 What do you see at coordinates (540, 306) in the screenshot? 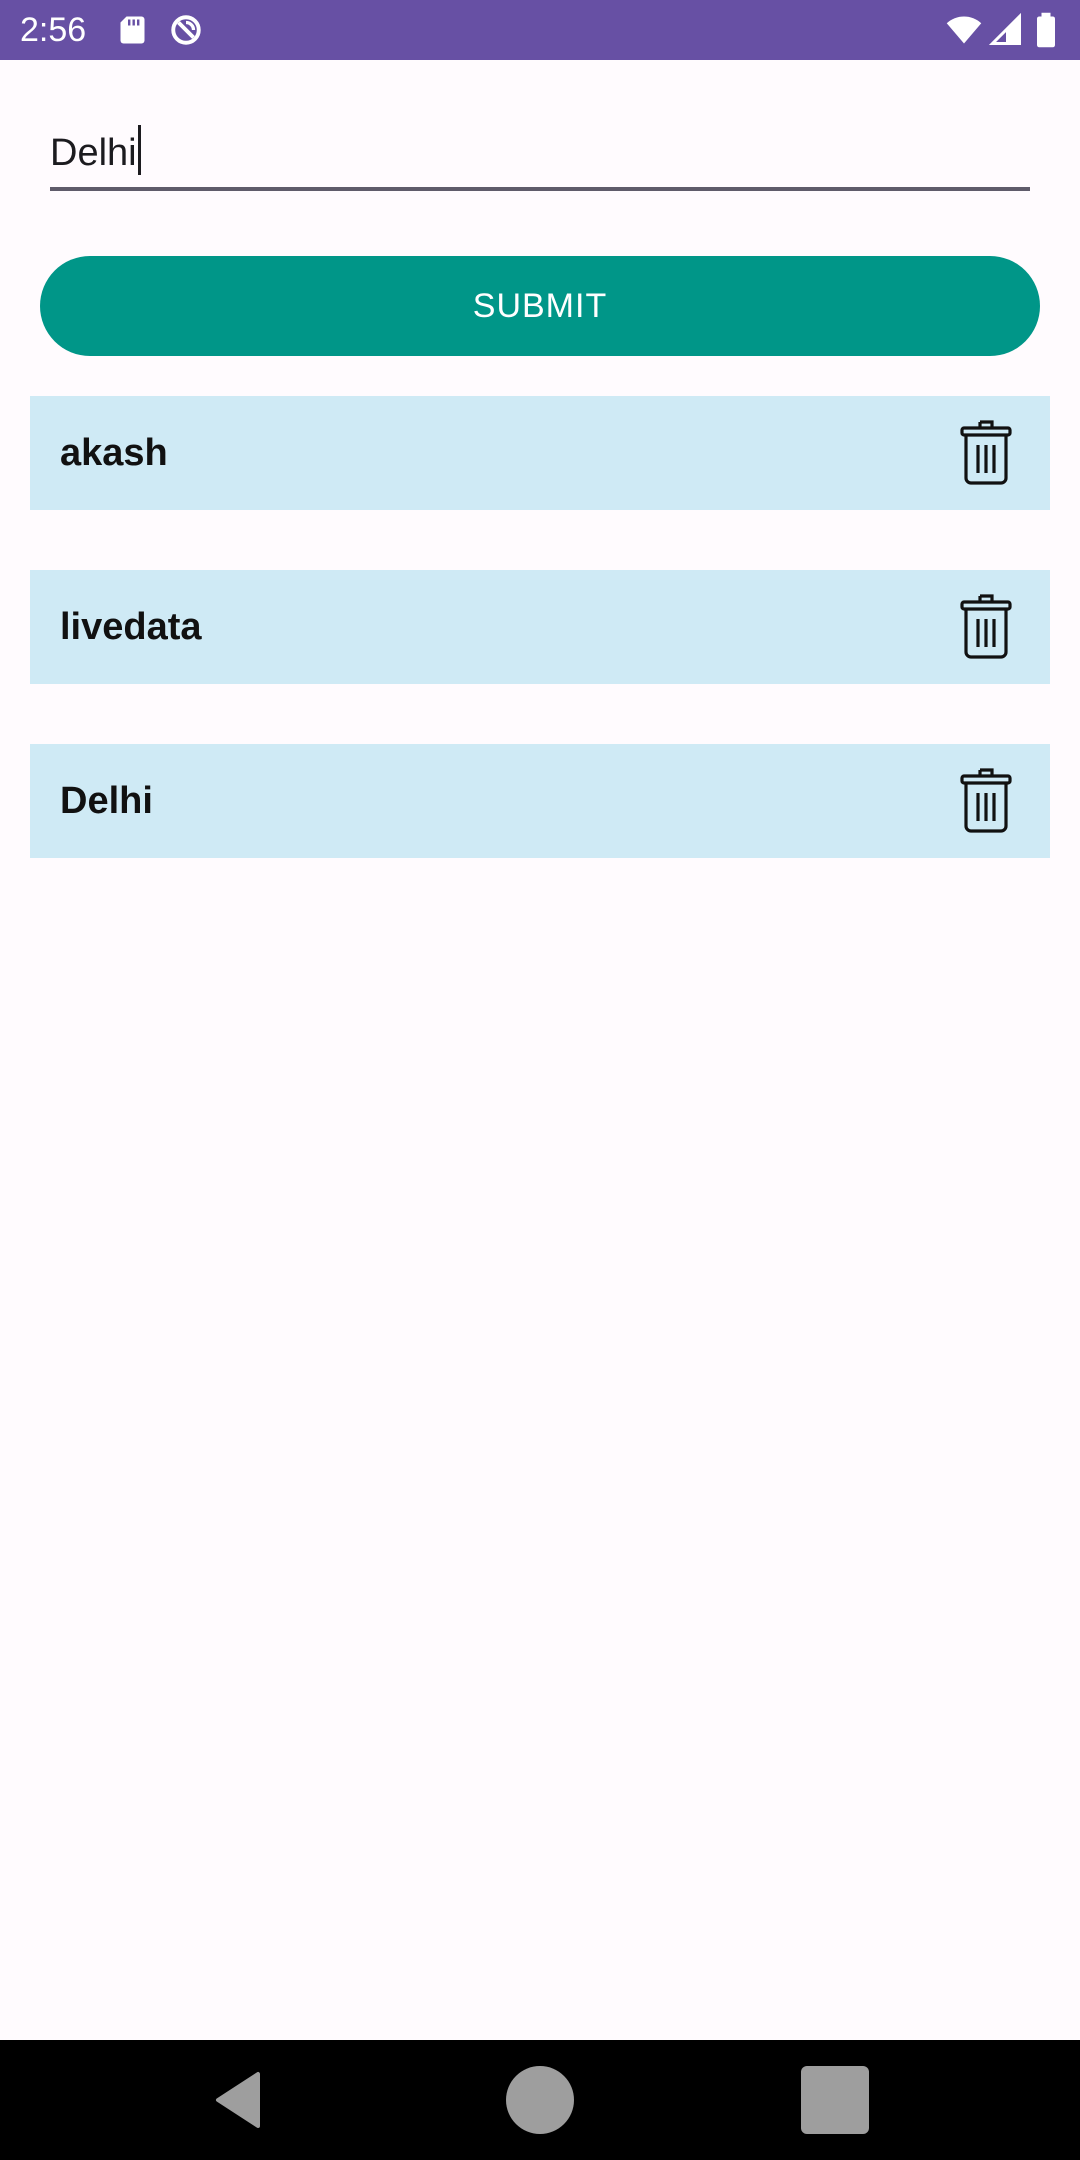
I see `submit-button: SUBMIT` at bounding box center [540, 306].